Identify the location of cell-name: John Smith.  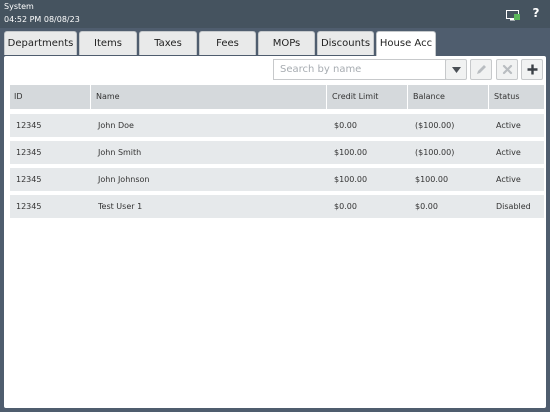
(120, 152).